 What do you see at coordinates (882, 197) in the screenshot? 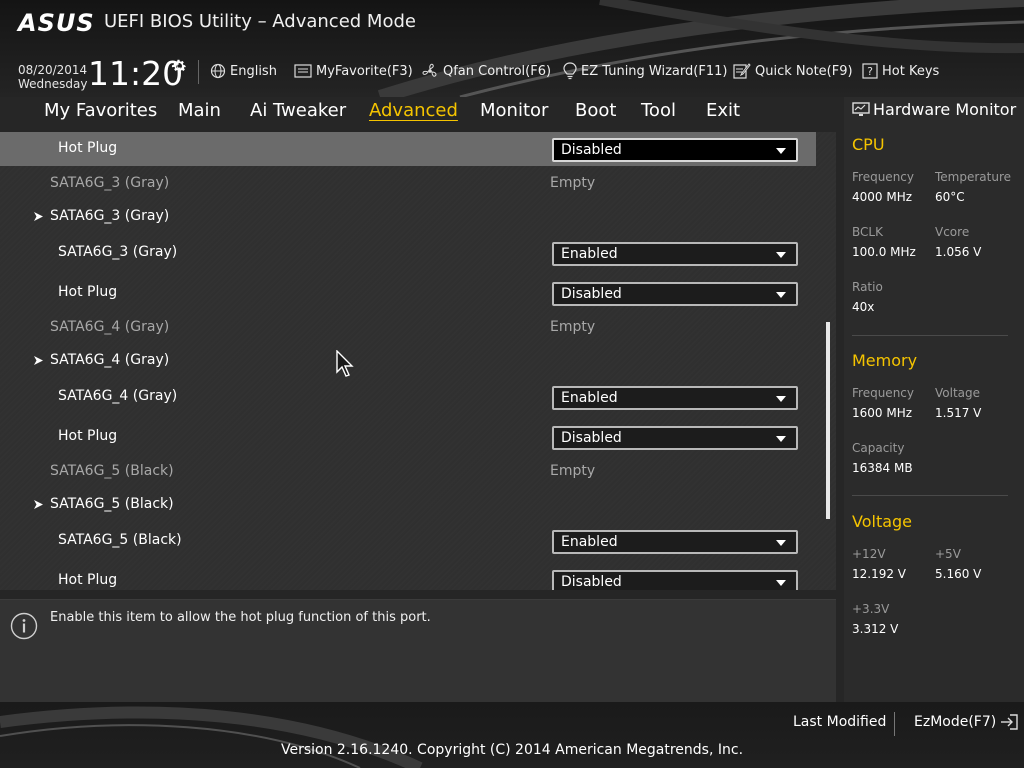
I see `cpu-frequency-value: 4000 MHz` at bounding box center [882, 197].